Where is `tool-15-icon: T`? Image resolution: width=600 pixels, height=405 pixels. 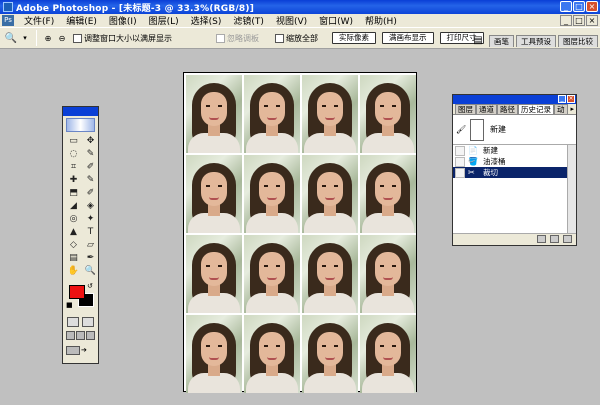
tool-15-icon: T is located at coordinates (90, 232).